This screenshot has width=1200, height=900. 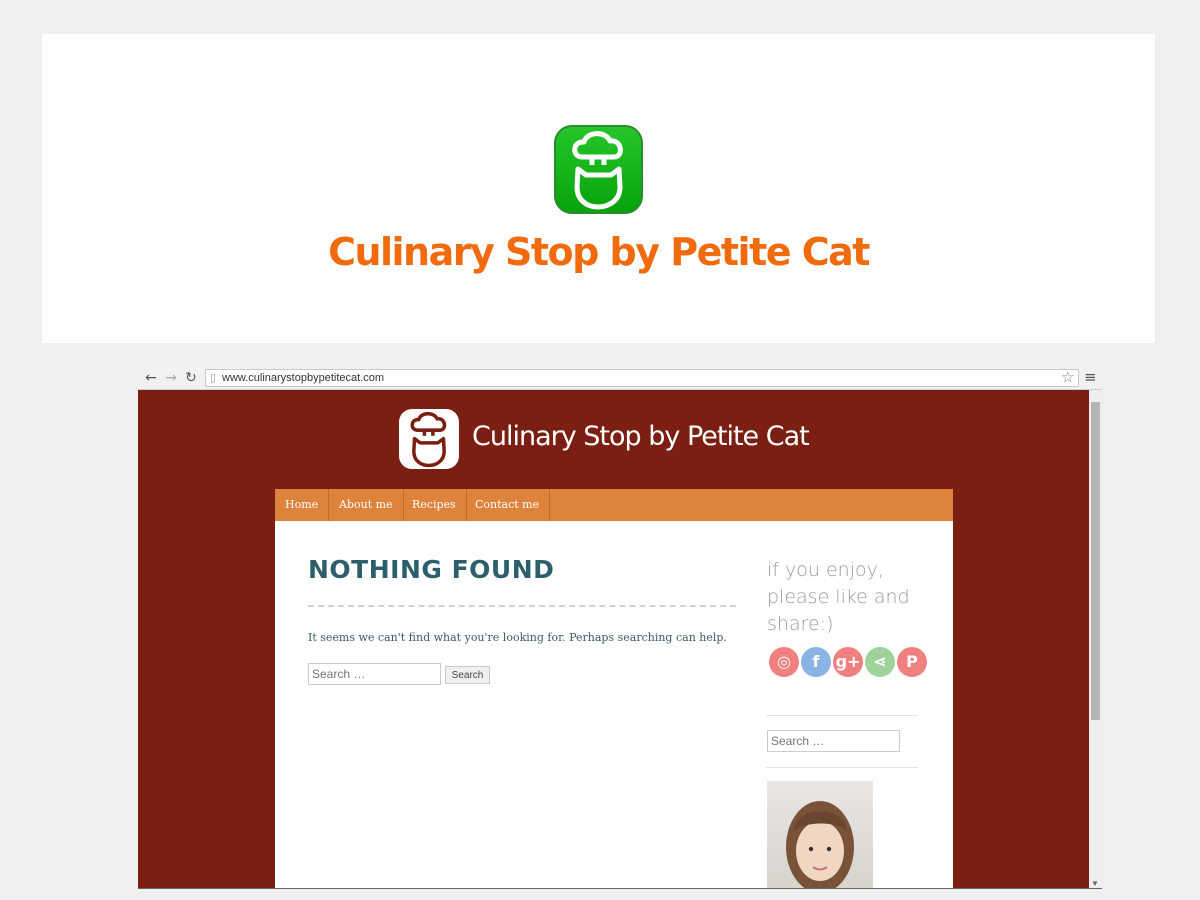 What do you see at coordinates (171, 378) in the screenshot?
I see `forward-arrow-icon: →` at bounding box center [171, 378].